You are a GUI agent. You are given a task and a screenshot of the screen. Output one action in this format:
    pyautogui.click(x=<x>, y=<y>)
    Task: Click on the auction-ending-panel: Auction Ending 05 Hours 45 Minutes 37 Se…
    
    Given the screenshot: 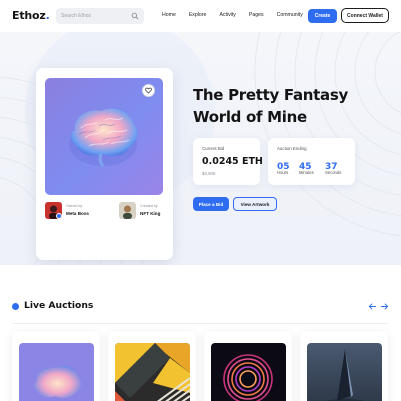 What is the action you would take?
    pyautogui.click(x=311, y=161)
    